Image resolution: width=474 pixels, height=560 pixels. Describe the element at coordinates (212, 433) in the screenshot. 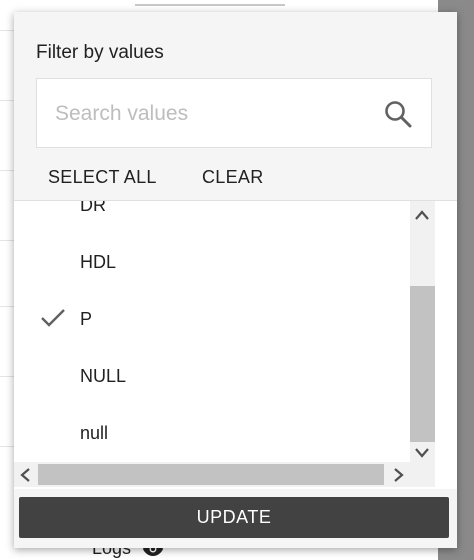

I see `list-item: null` at that location.